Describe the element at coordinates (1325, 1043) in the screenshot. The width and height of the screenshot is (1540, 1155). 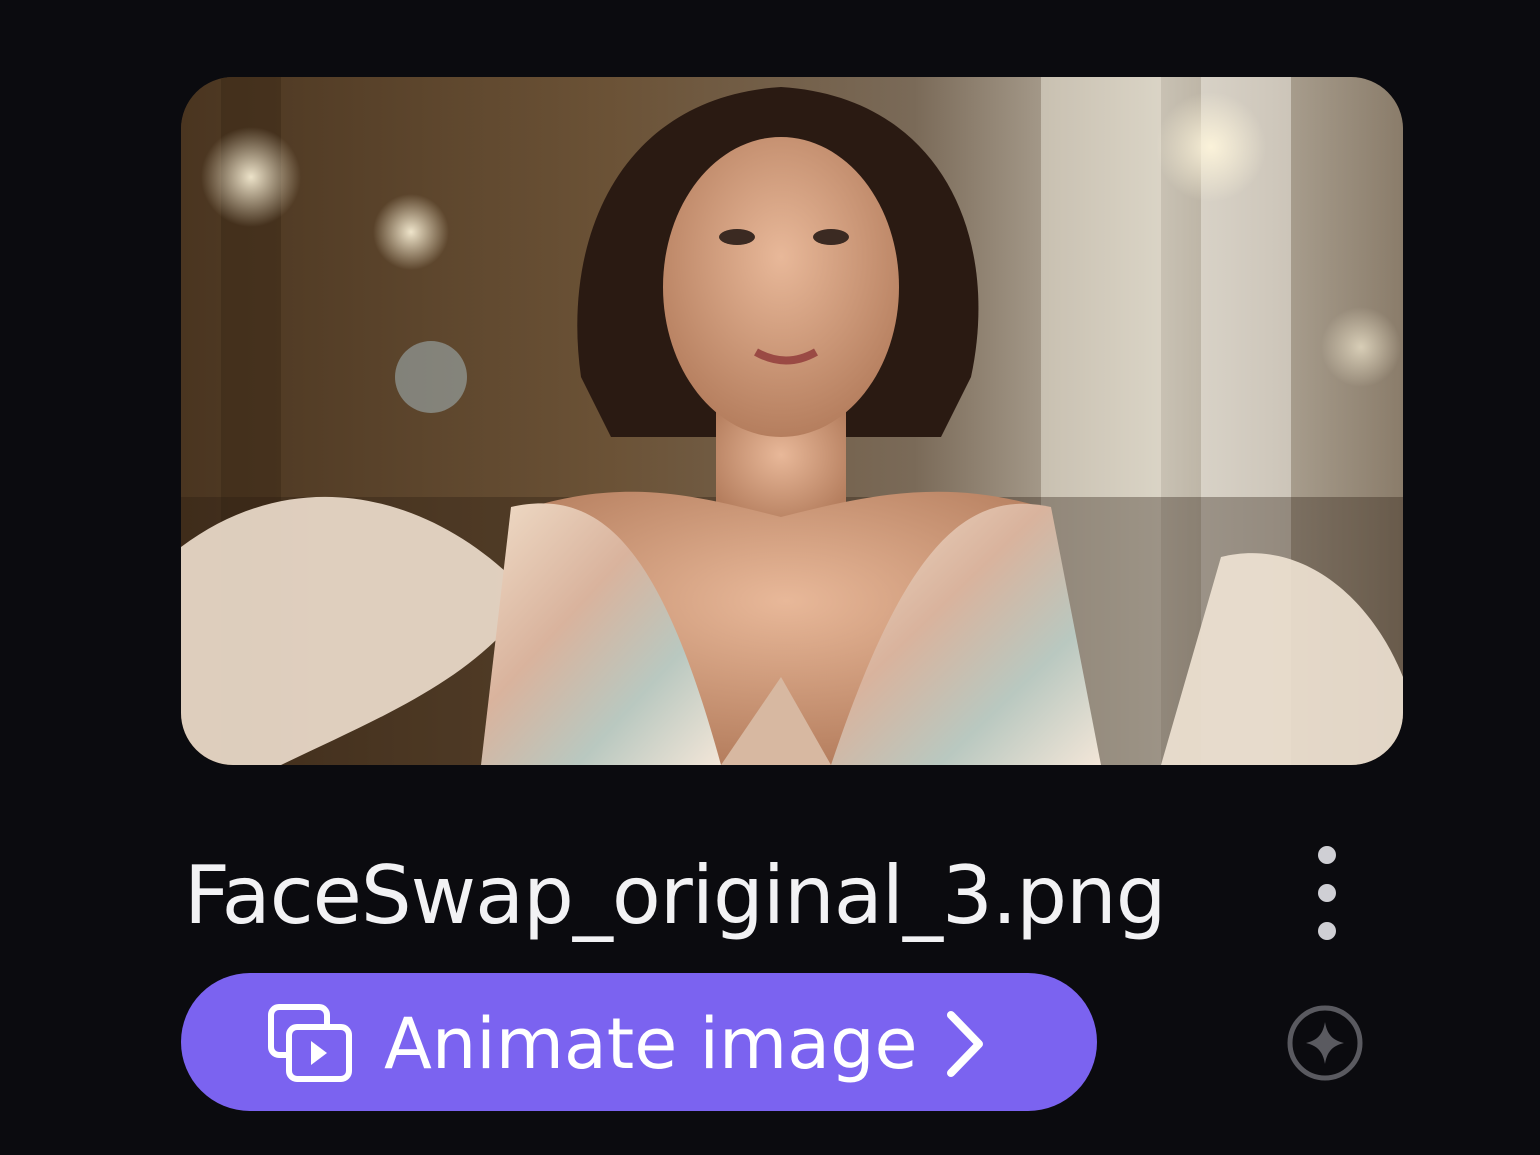
I see `sparkle-icon` at that location.